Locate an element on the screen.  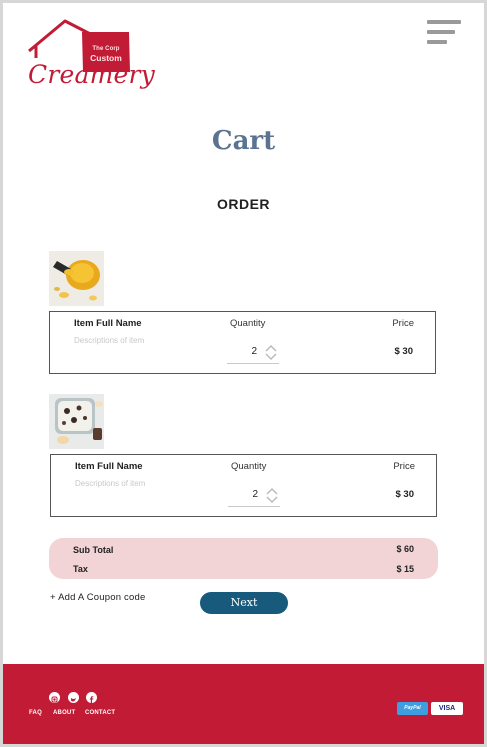
paypal-icon: PayPal is located at coordinates (412, 708).